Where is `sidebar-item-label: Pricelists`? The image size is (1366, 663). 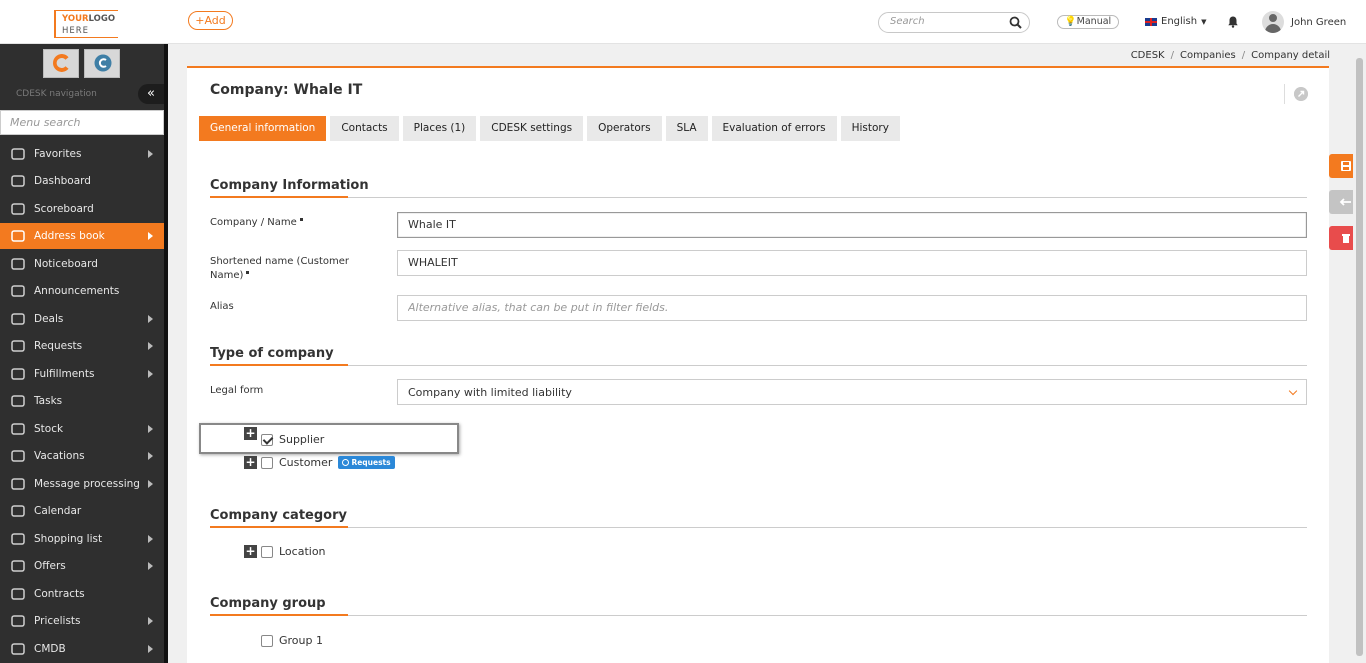
sidebar-item-label: Pricelists is located at coordinates (57, 621).